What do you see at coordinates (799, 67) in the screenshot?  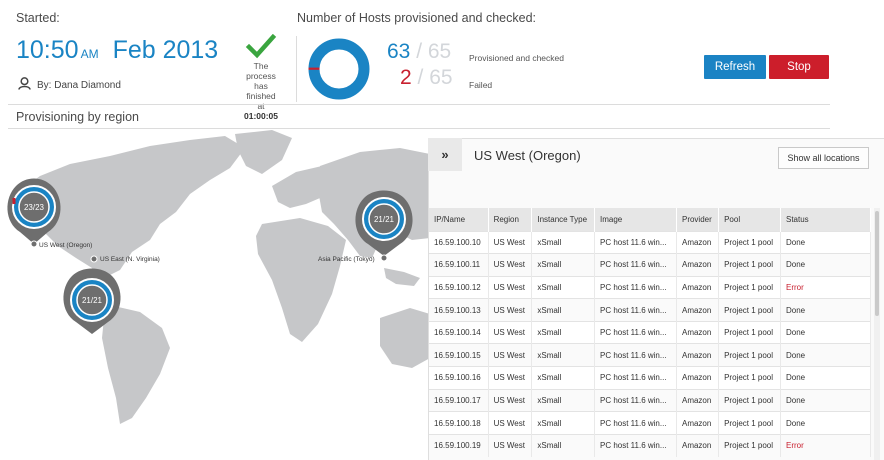 I see `stop-button: Stop` at bounding box center [799, 67].